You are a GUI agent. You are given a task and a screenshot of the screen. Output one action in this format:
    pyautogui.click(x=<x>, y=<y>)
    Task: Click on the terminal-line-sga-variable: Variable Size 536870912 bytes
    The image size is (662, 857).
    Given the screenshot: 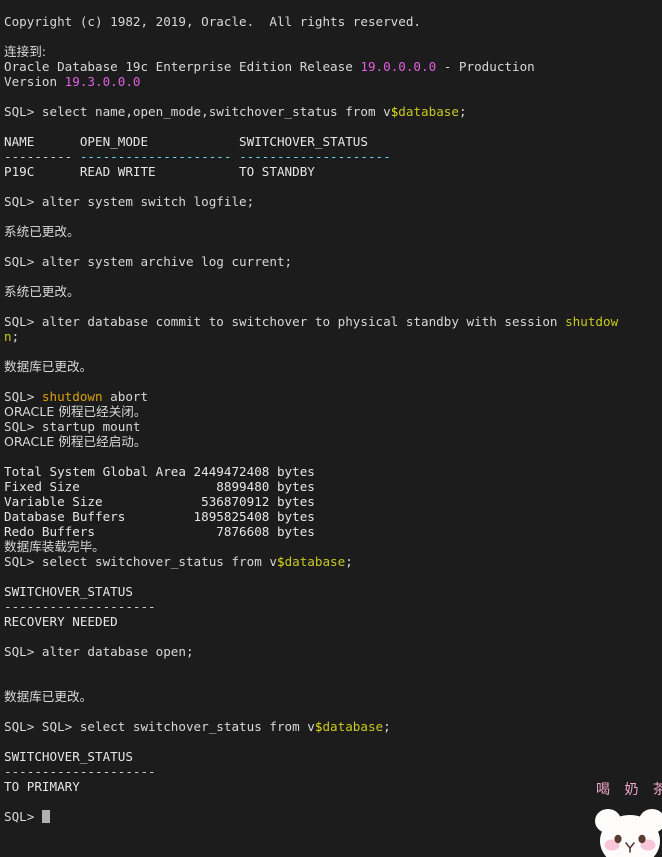 What is the action you would take?
    pyautogui.click(x=311, y=501)
    